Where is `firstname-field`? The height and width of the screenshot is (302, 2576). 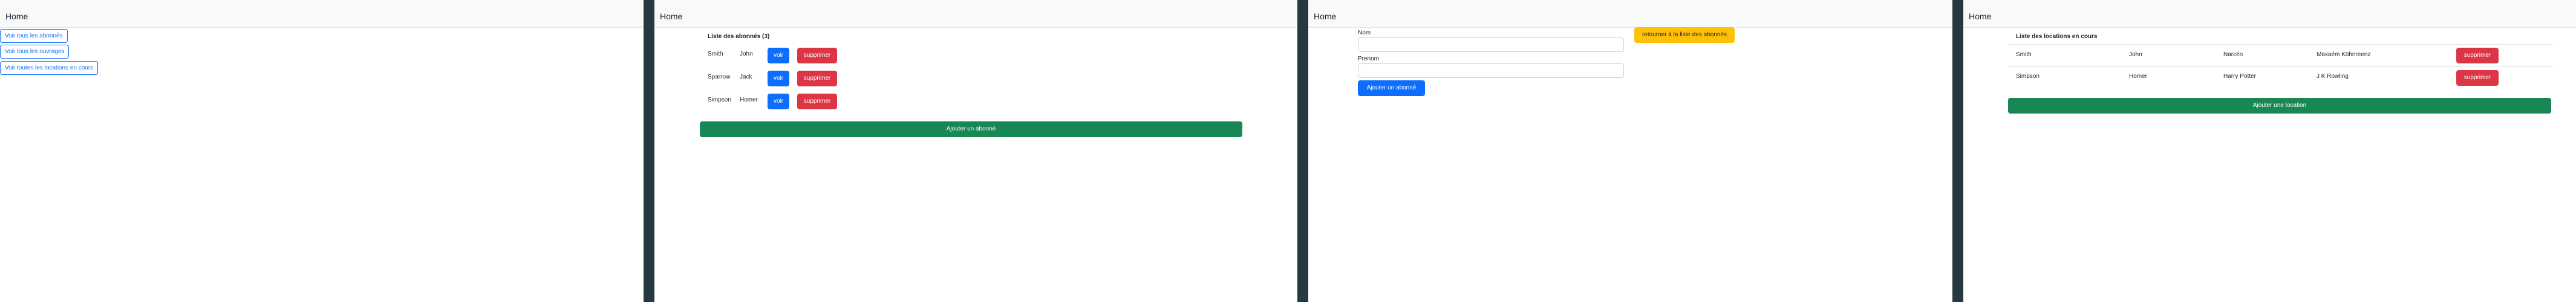 firstname-field is located at coordinates (1491, 70).